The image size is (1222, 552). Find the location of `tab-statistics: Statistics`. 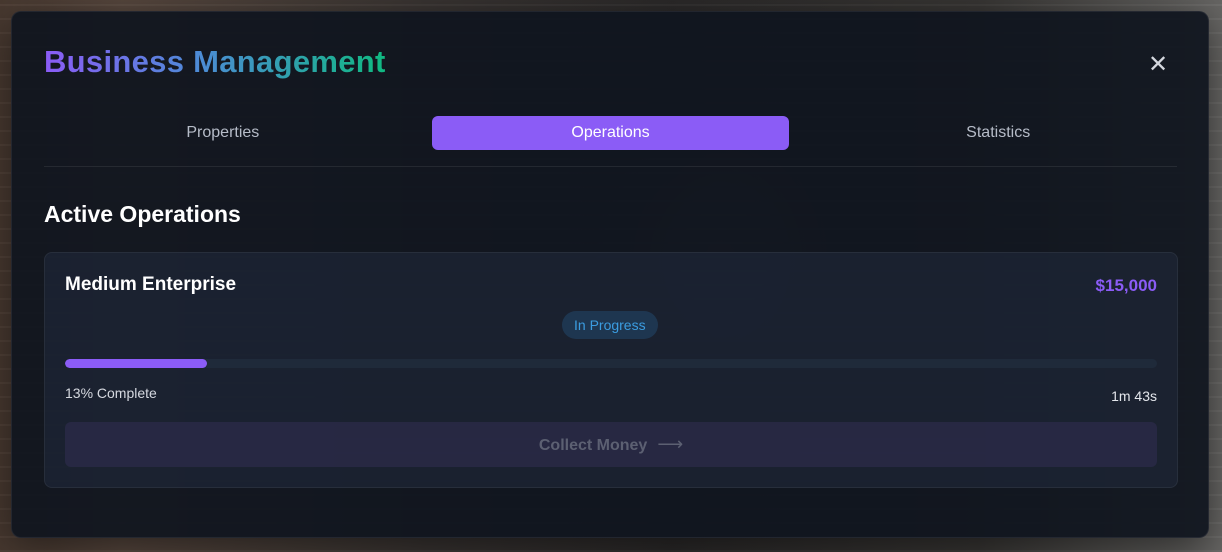

tab-statistics: Statistics is located at coordinates (998, 133).